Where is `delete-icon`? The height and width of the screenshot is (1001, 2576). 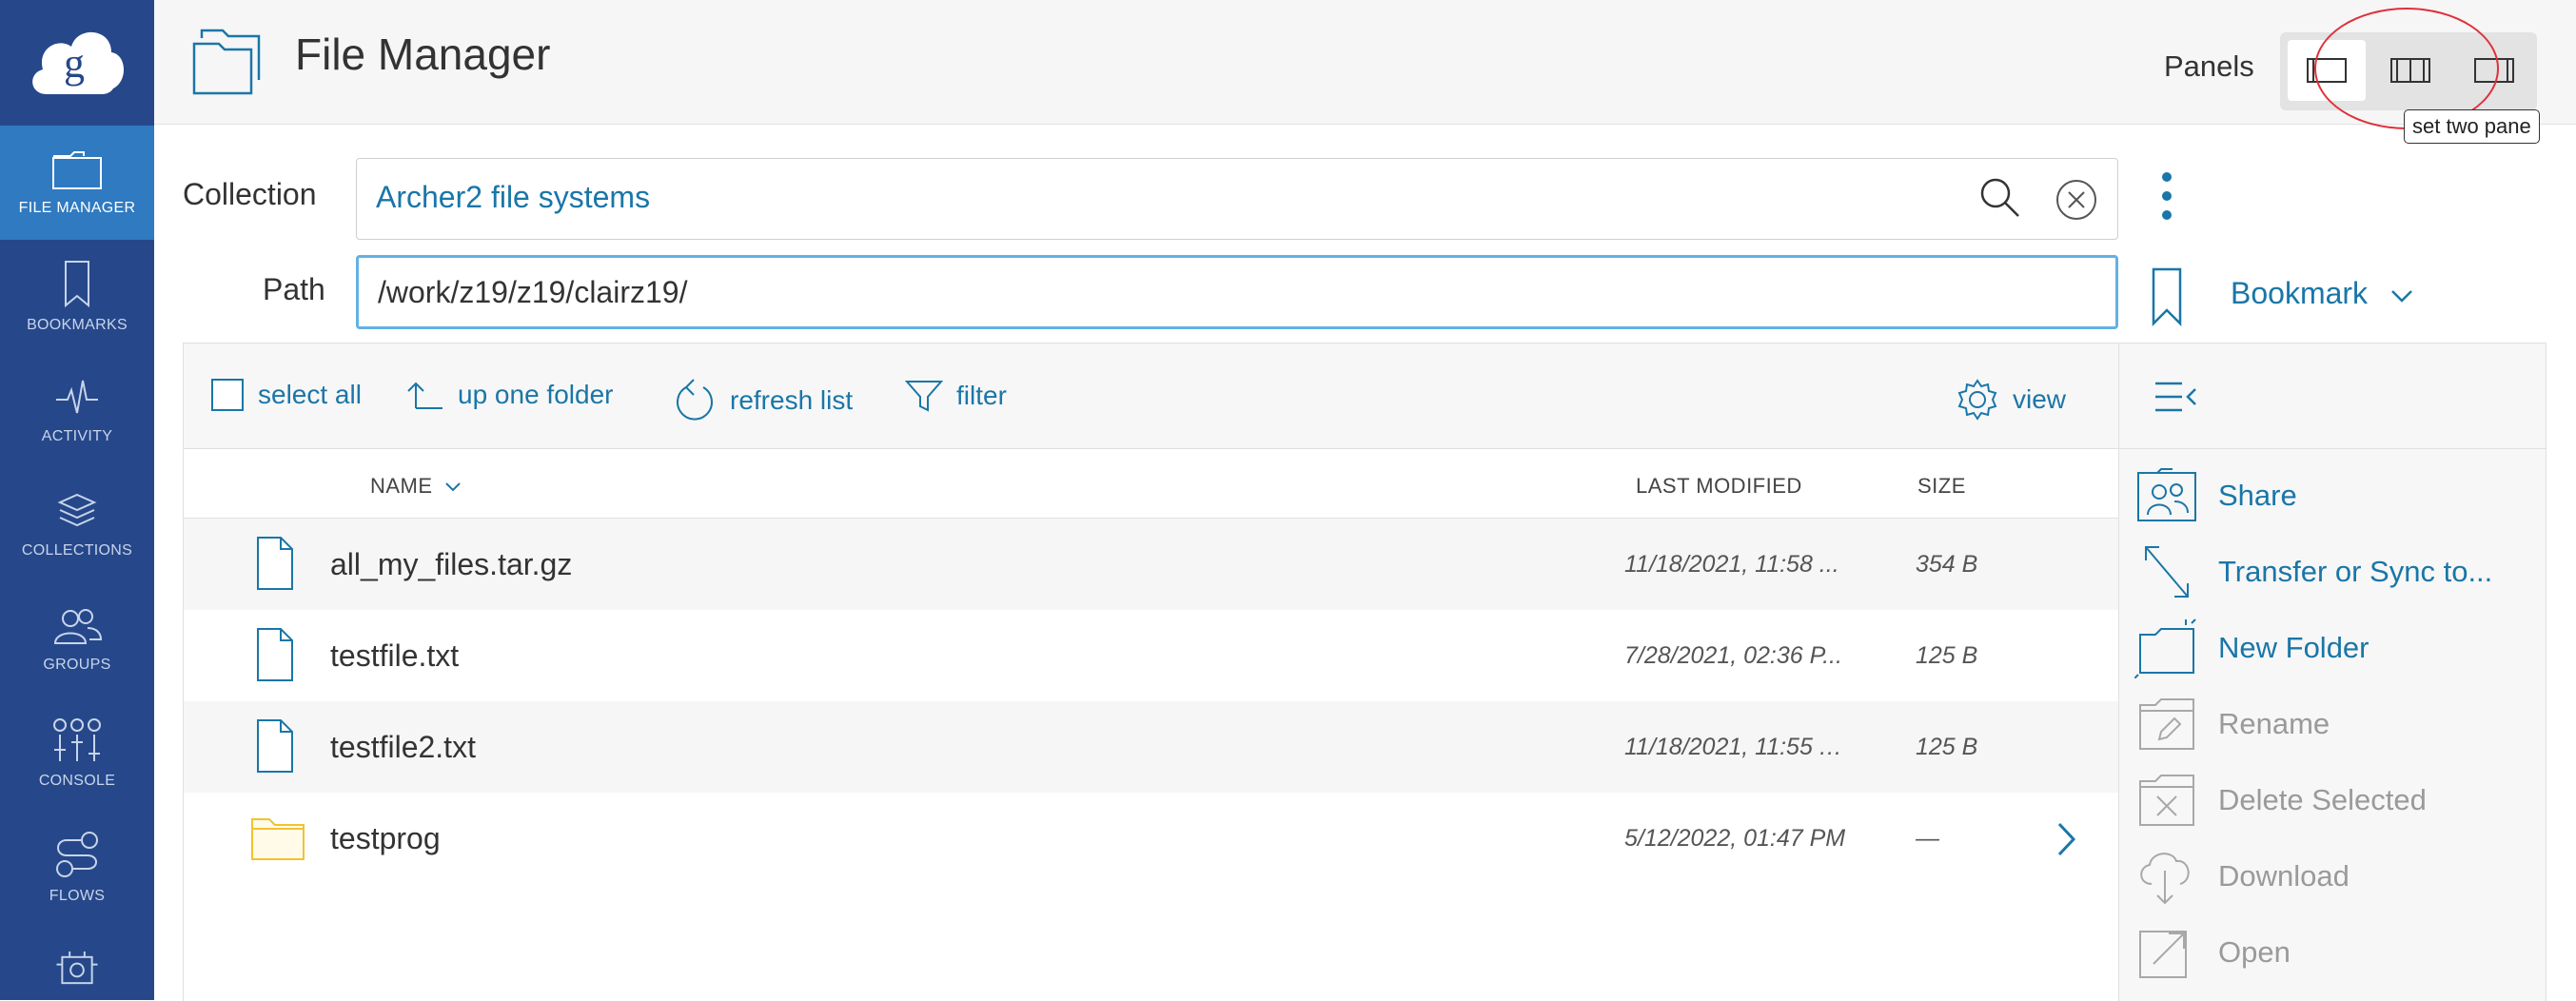
delete-icon is located at coordinates (2166, 800).